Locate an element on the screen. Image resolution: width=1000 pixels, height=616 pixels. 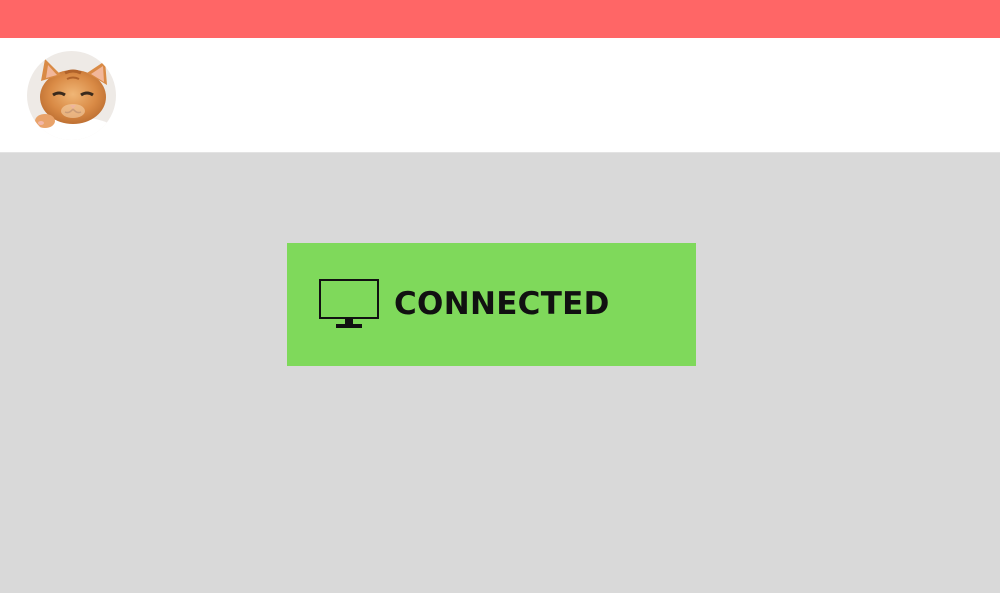
kitten-avatar-icon is located at coordinates (71, 95).